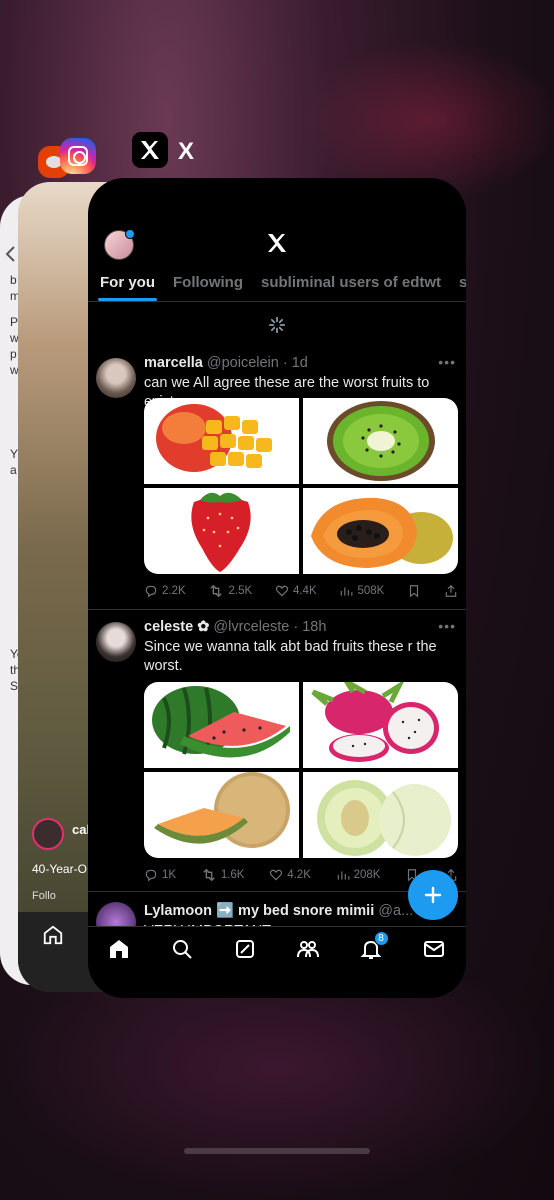  I want to click on nav-communities, so click(309, 950).